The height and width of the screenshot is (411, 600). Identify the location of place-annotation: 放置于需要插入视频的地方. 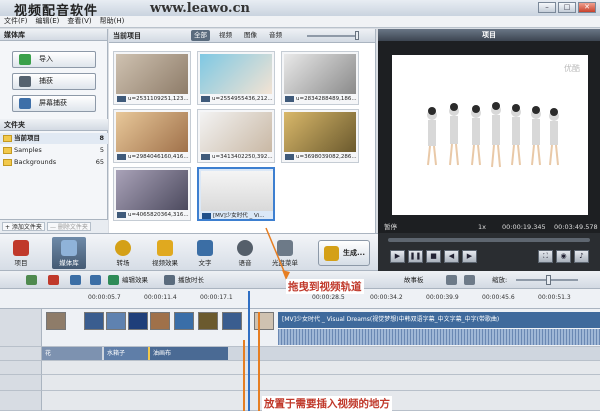
(327, 403).